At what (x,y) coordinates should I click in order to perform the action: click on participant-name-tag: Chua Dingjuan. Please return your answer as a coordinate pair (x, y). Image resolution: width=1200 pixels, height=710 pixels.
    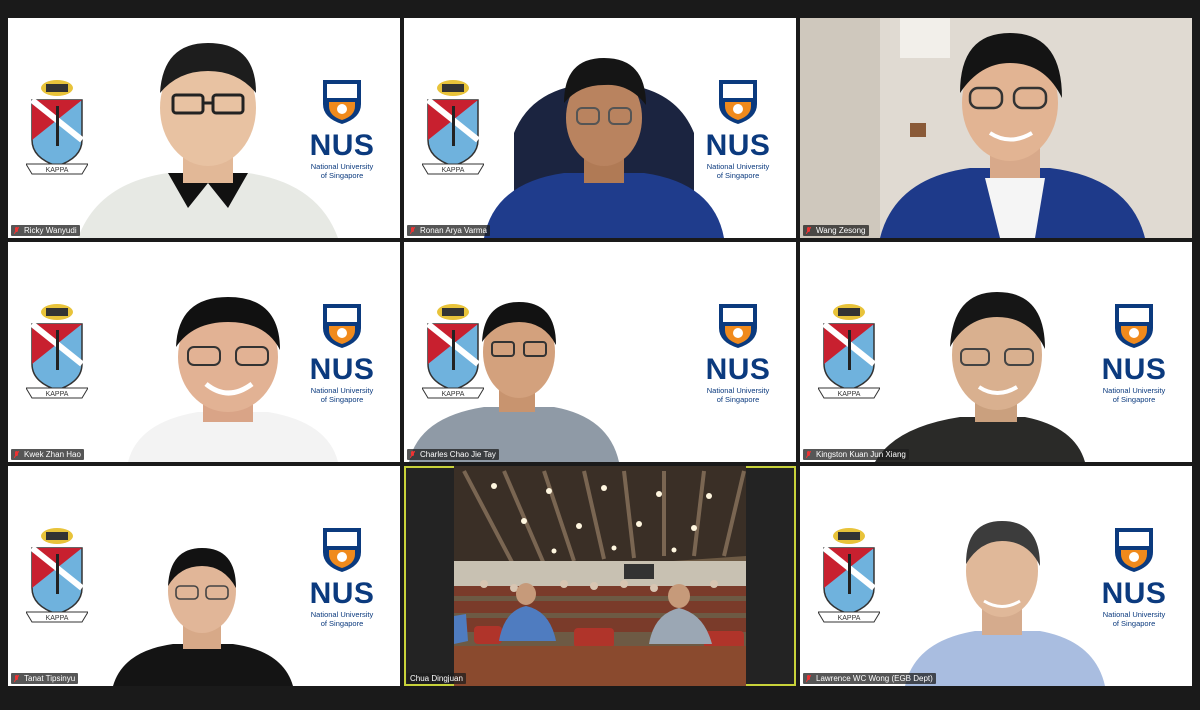
    Looking at the image, I should click on (436, 678).